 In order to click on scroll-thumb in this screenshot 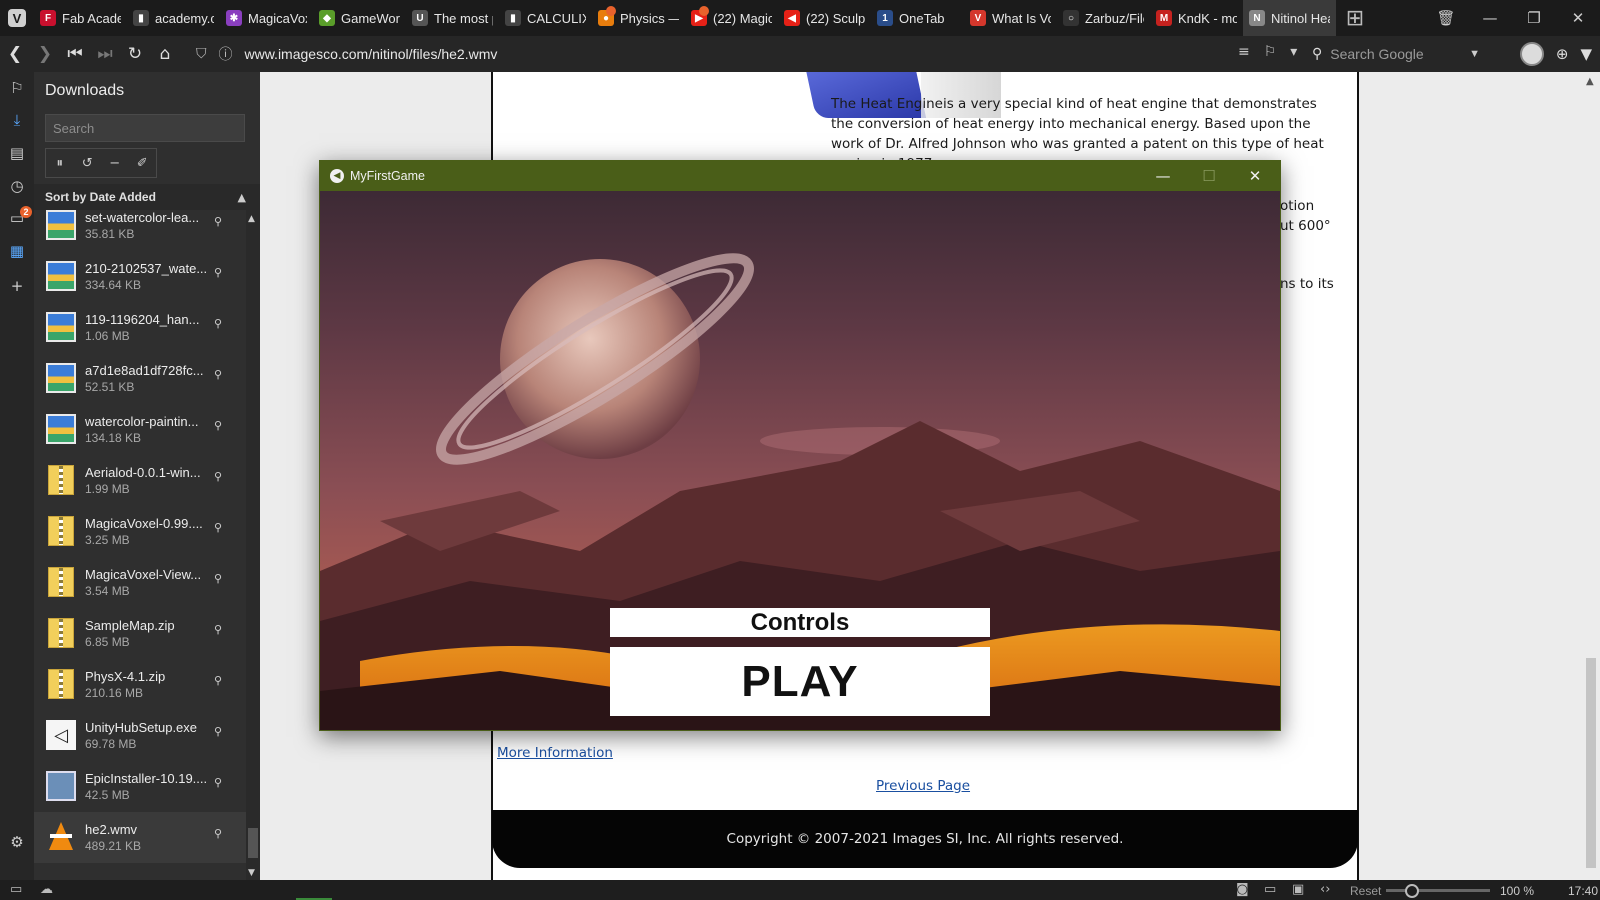, I will do `click(253, 843)`.